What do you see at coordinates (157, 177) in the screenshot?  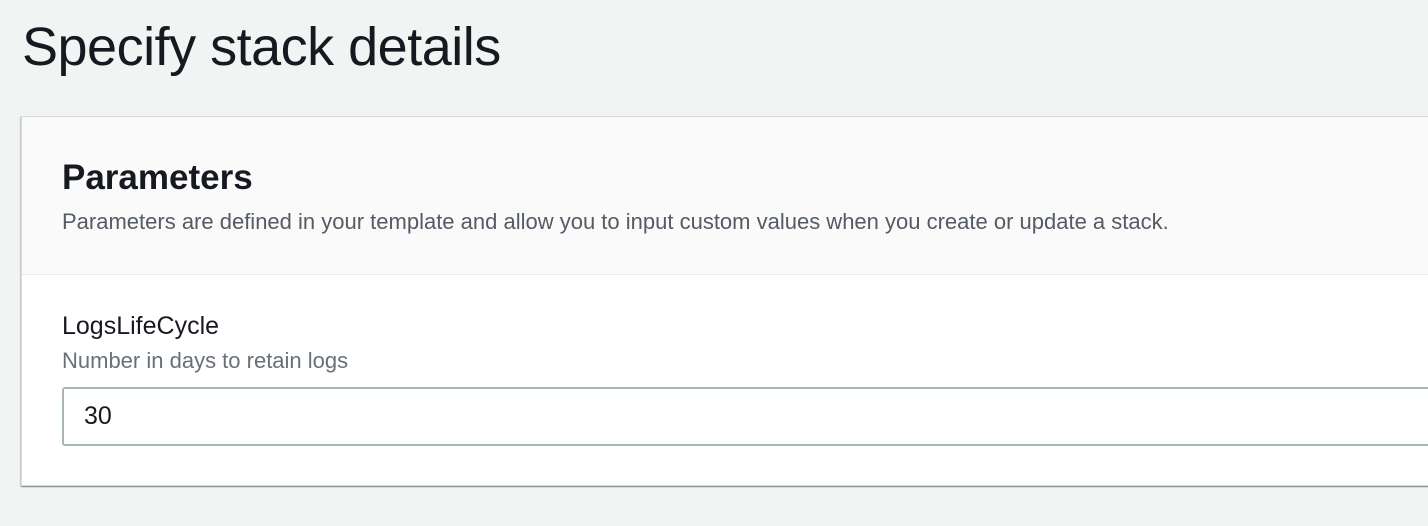 I see `parameters-panel-title: Parameters` at bounding box center [157, 177].